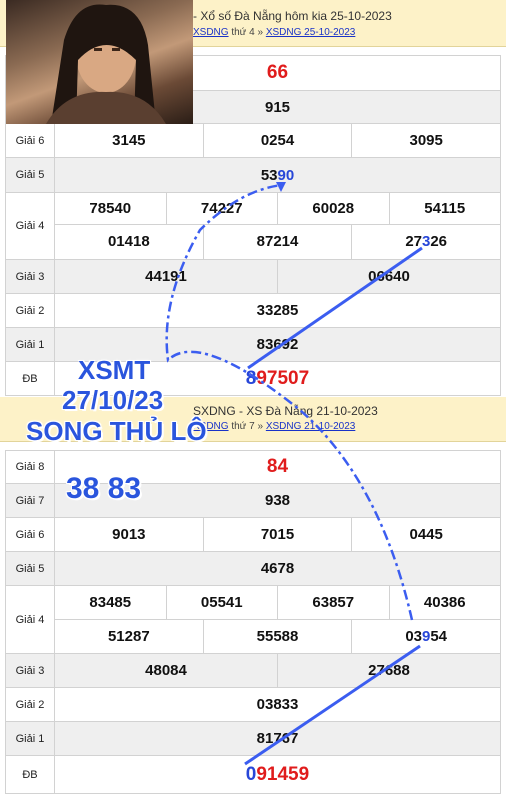  Describe the element at coordinates (114, 370) in the screenshot. I see `overlay-xsmt: XSMT` at that location.